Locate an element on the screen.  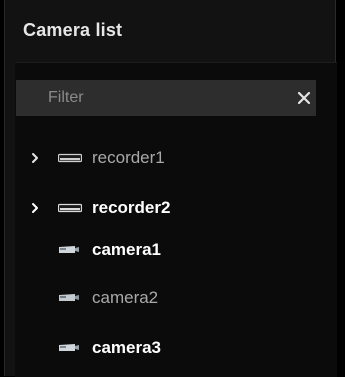
tree-item-label: camera1 is located at coordinates (127, 249).